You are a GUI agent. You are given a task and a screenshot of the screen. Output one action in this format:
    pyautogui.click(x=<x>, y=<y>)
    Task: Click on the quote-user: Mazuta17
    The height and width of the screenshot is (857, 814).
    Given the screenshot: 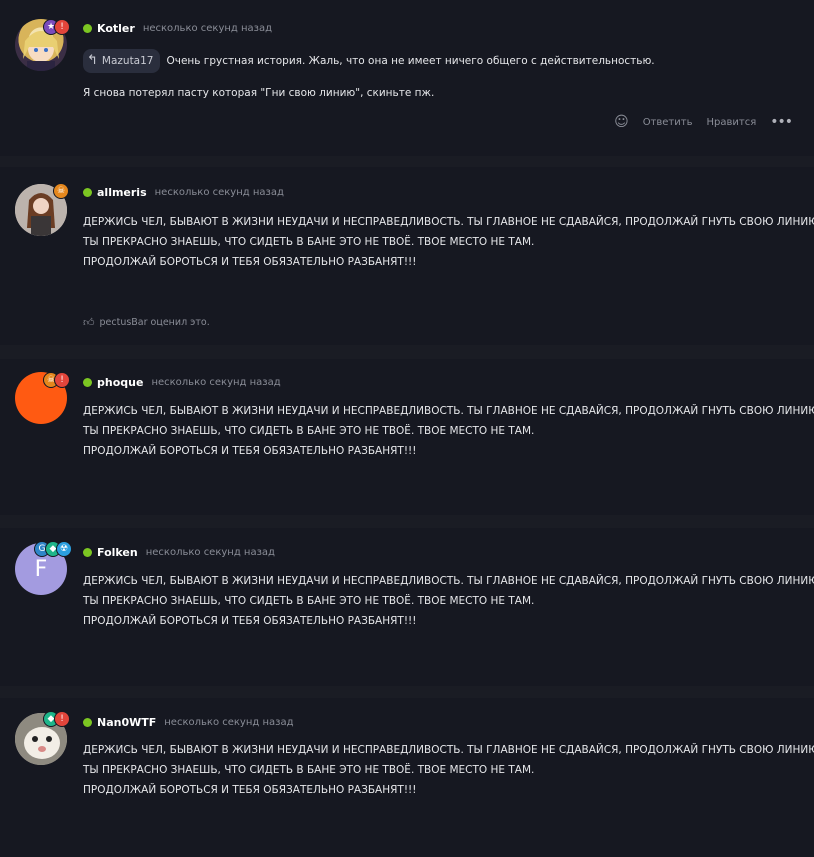 What is the action you would take?
    pyautogui.click(x=127, y=61)
    